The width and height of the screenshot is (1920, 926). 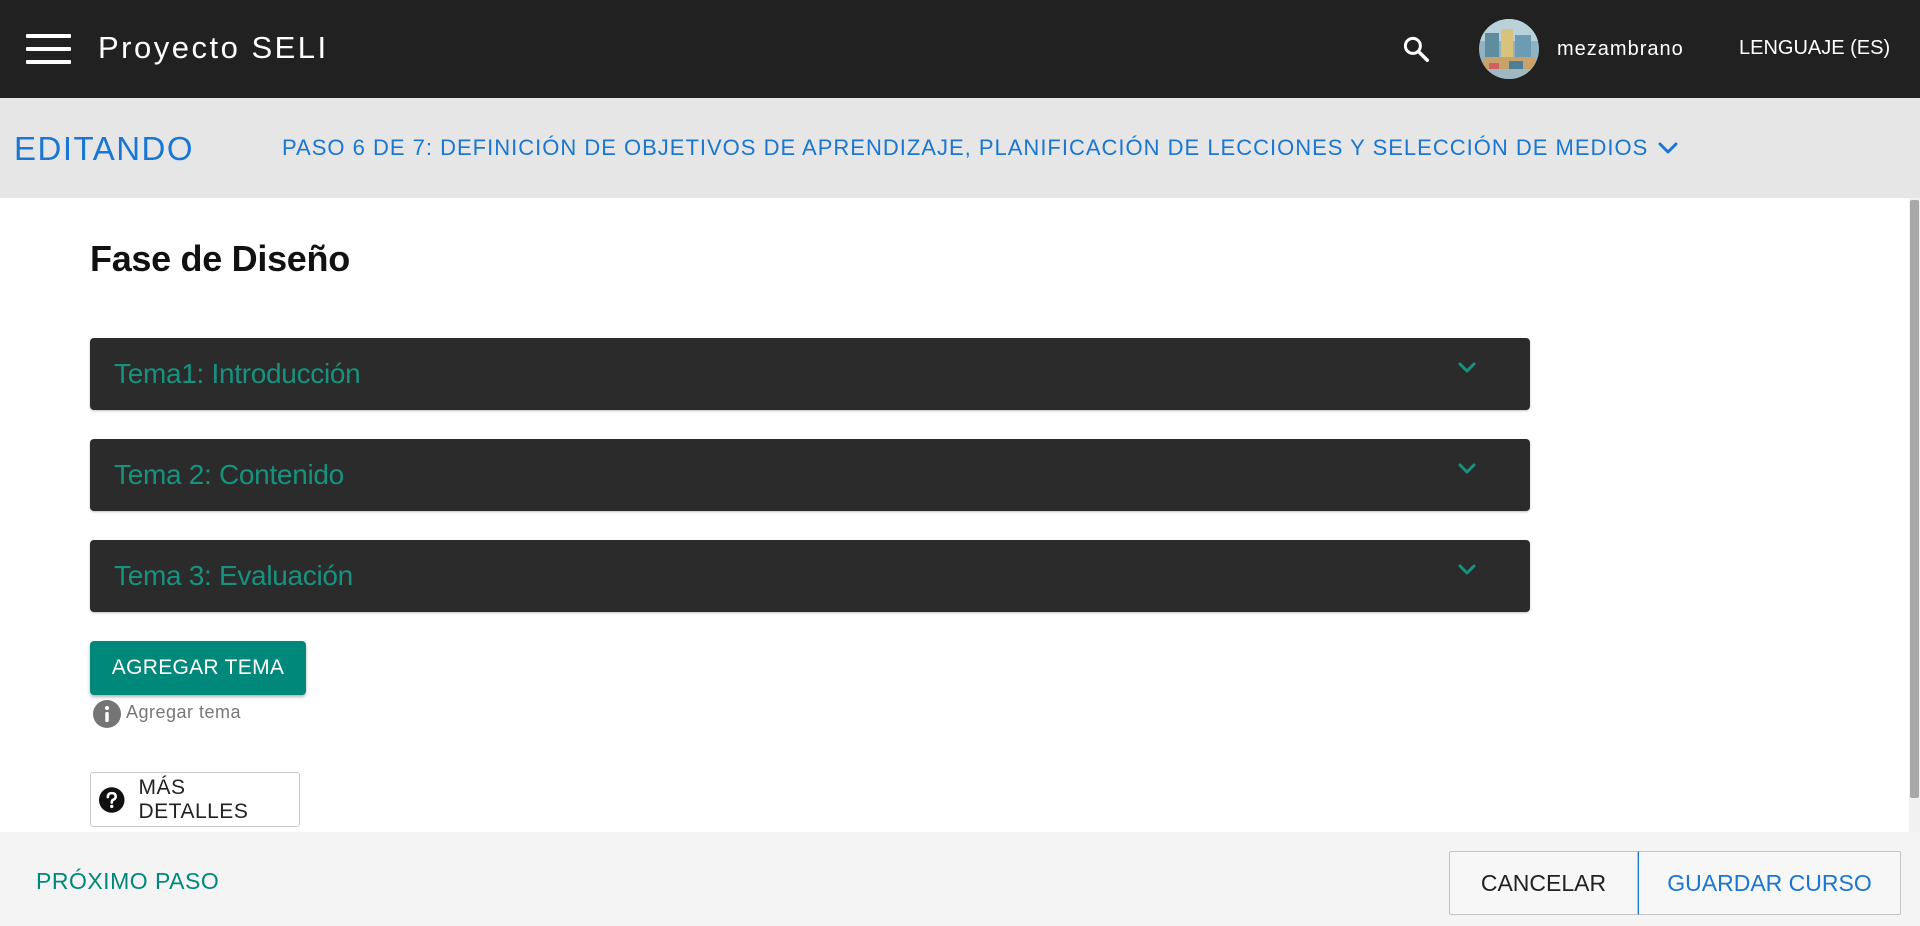 What do you see at coordinates (1509, 49) in the screenshot?
I see `avatar` at bounding box center [1509, 49].